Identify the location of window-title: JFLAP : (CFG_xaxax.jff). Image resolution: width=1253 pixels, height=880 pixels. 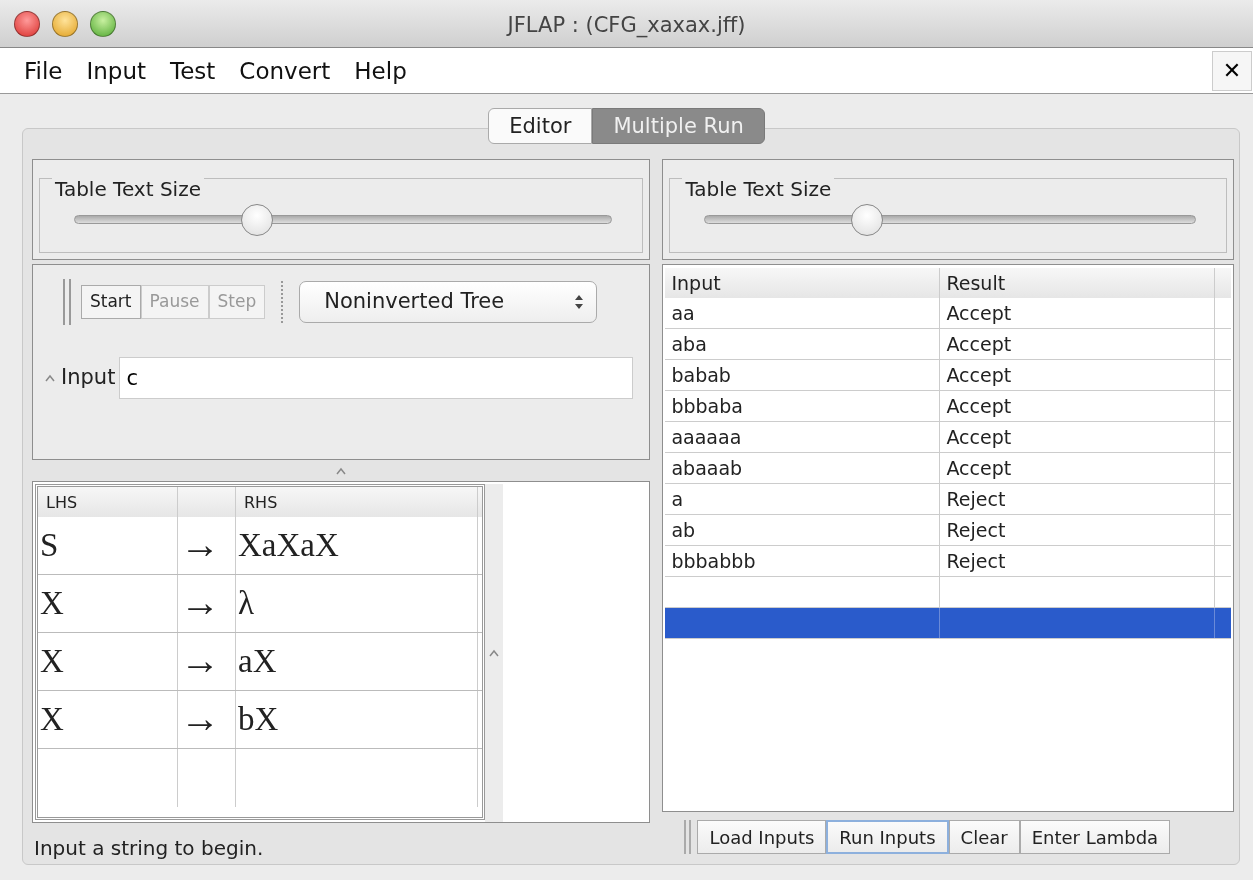
(626, 26).